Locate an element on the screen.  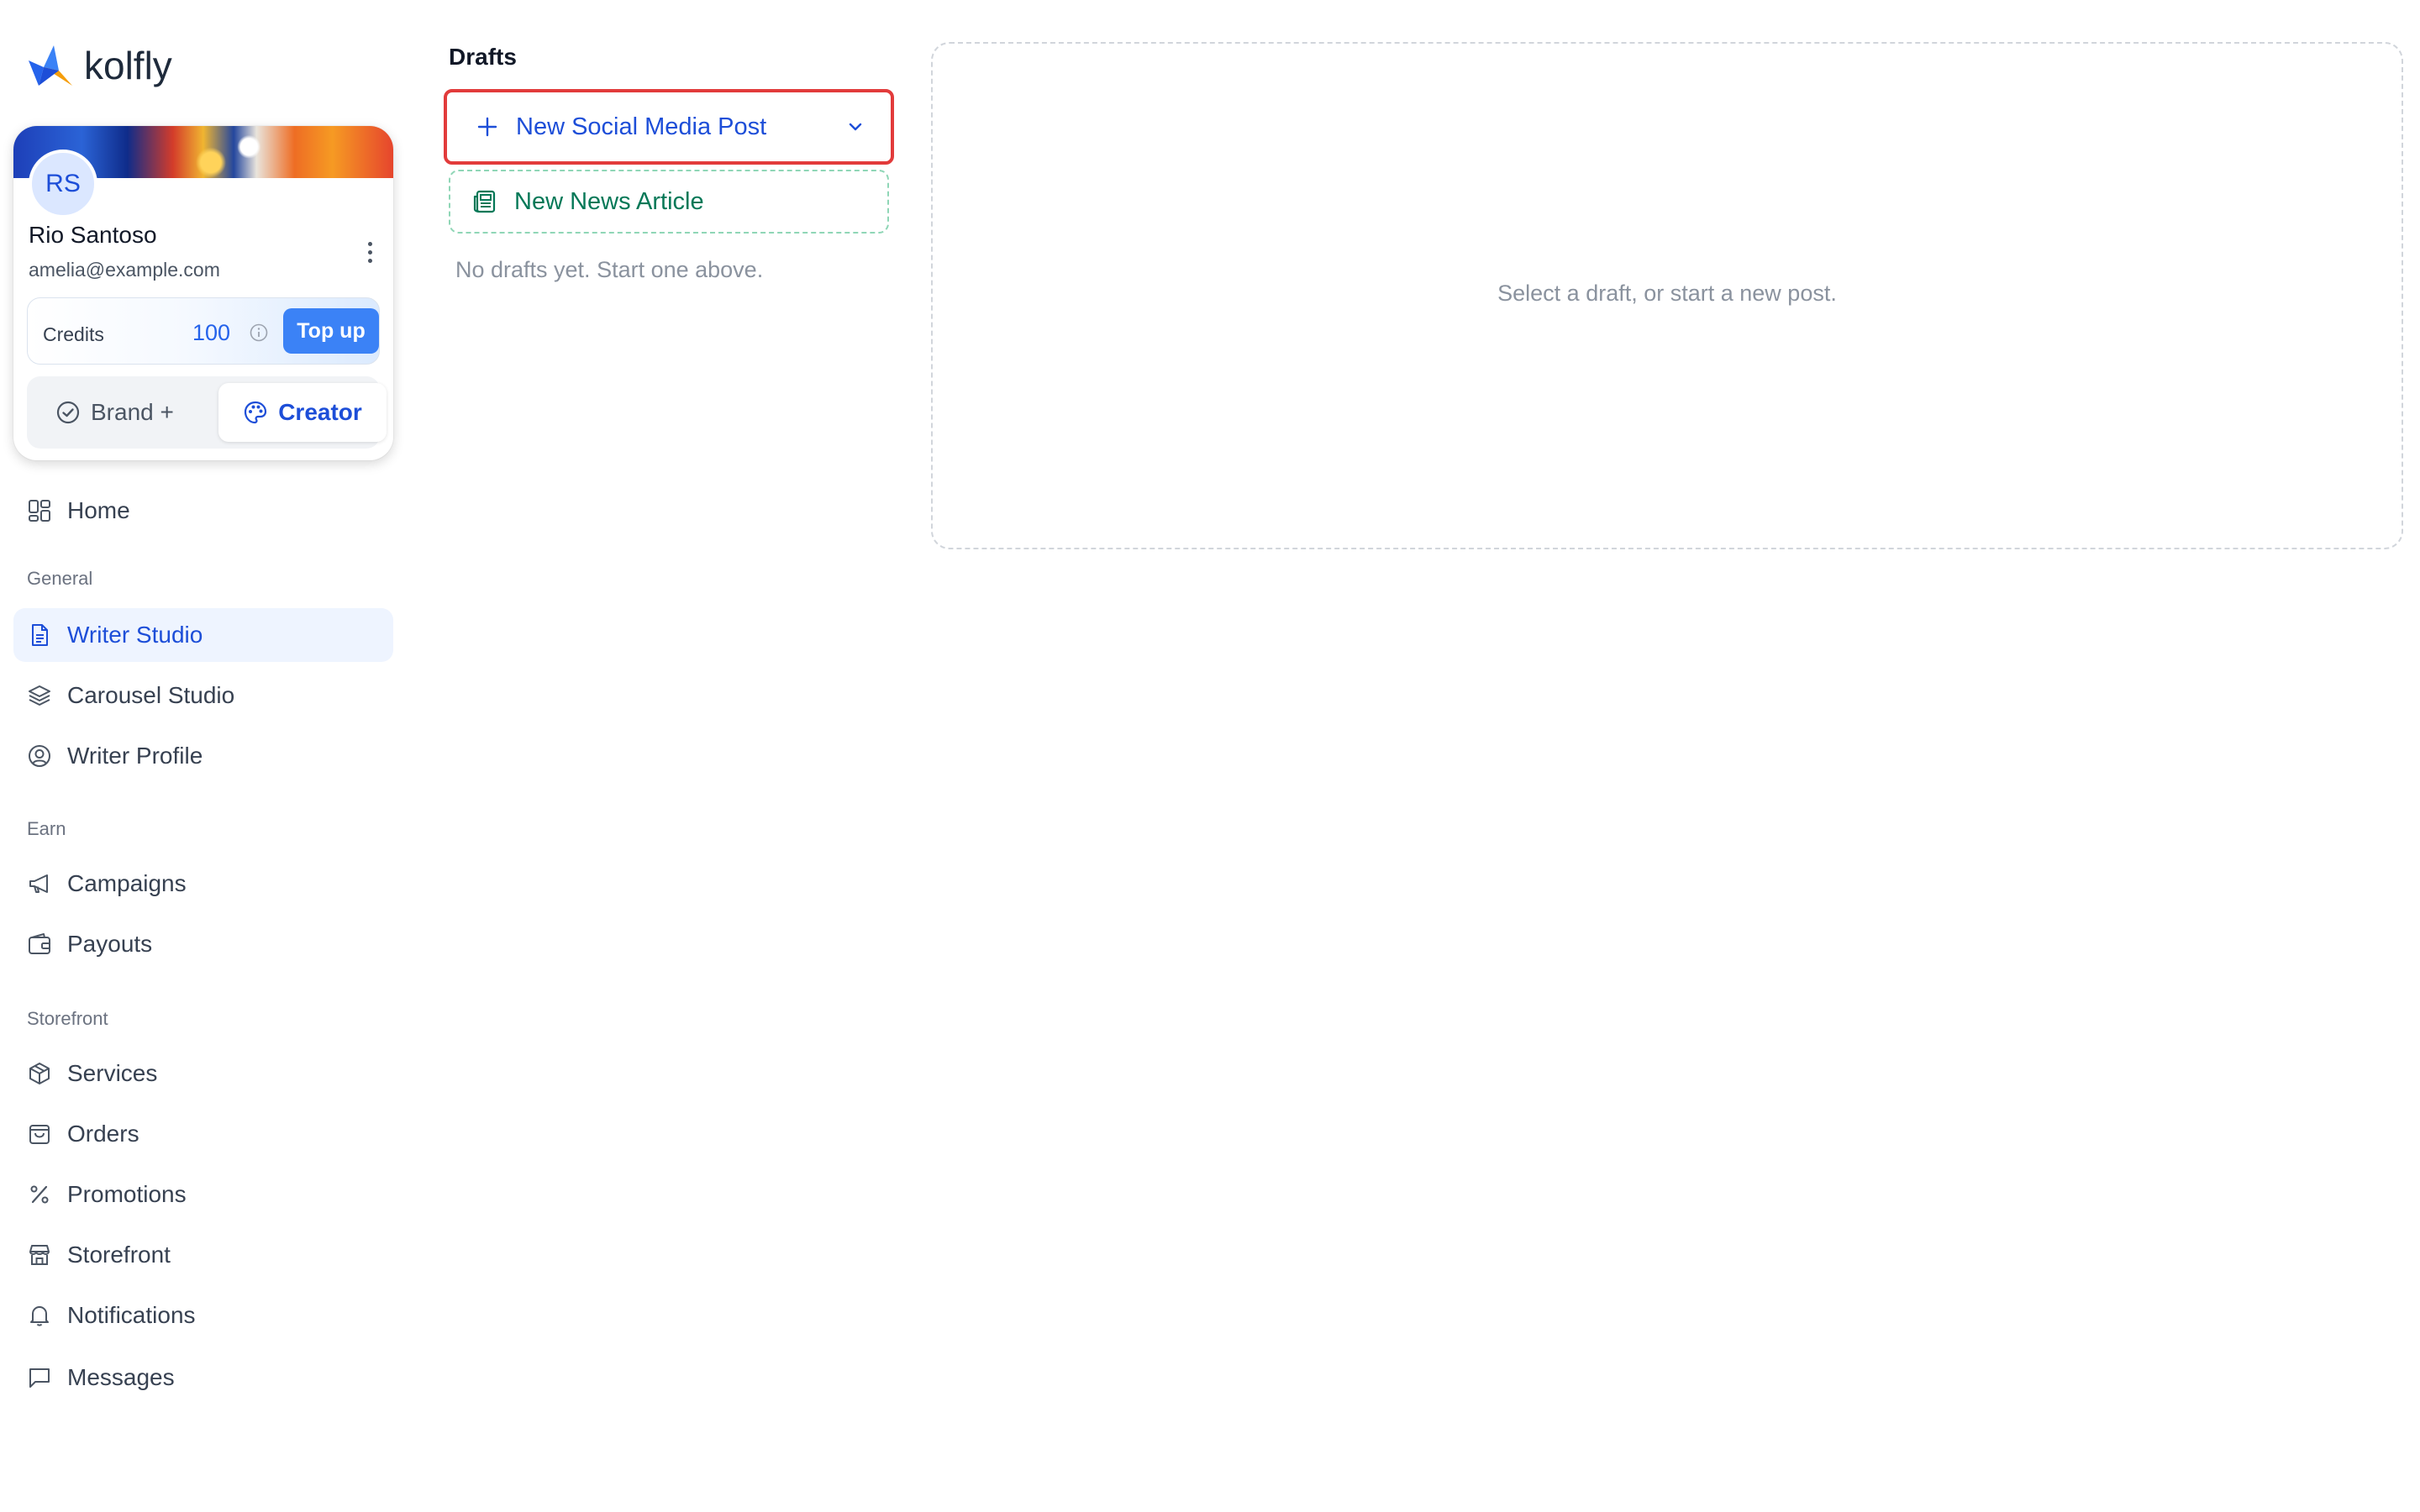
nav-item-services: Services is located at coordinates (203, 1073).